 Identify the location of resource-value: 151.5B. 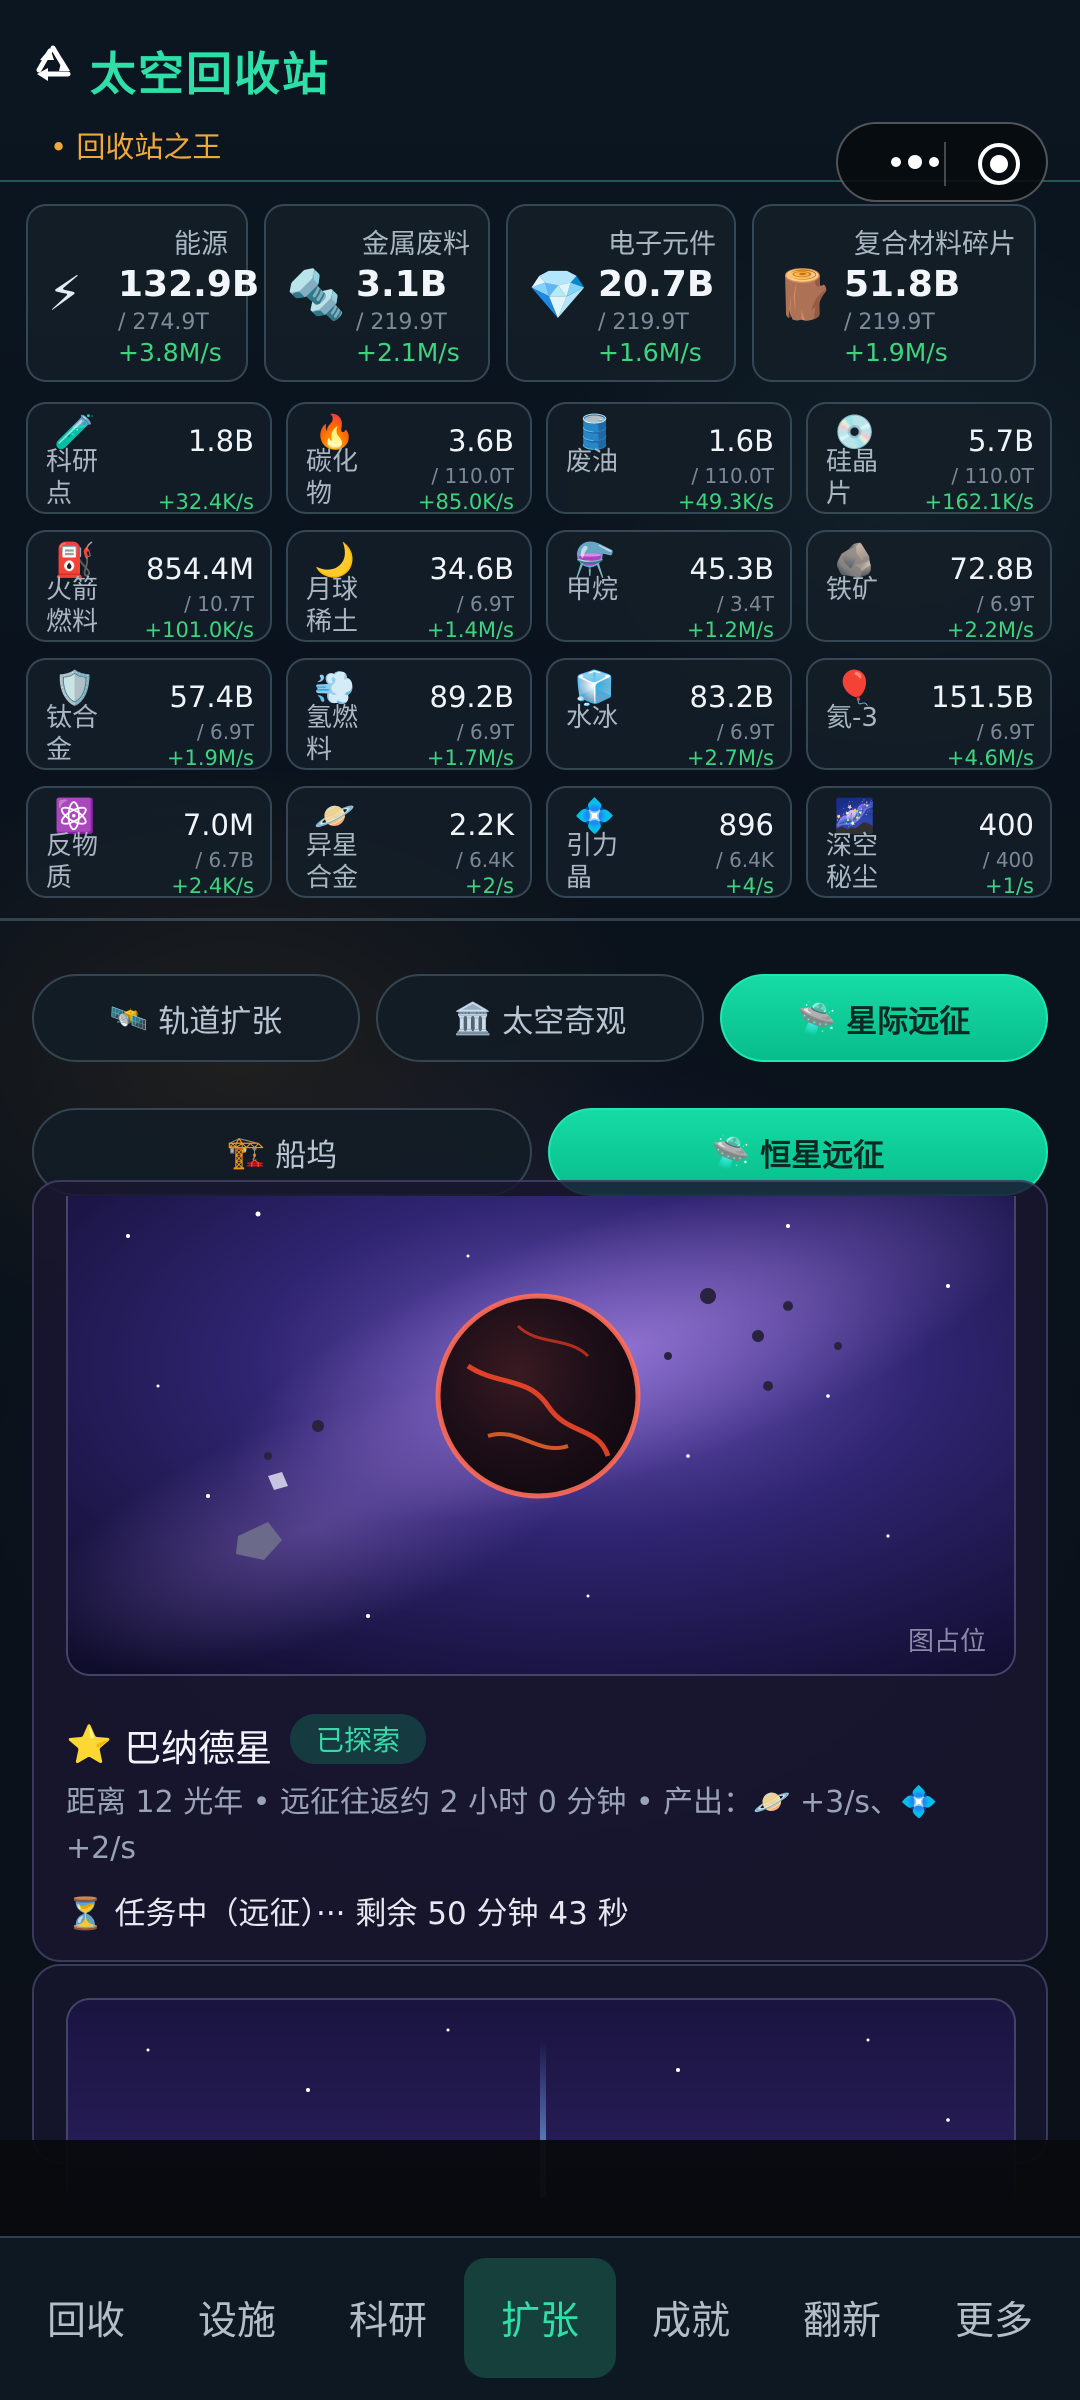
(982, 697).